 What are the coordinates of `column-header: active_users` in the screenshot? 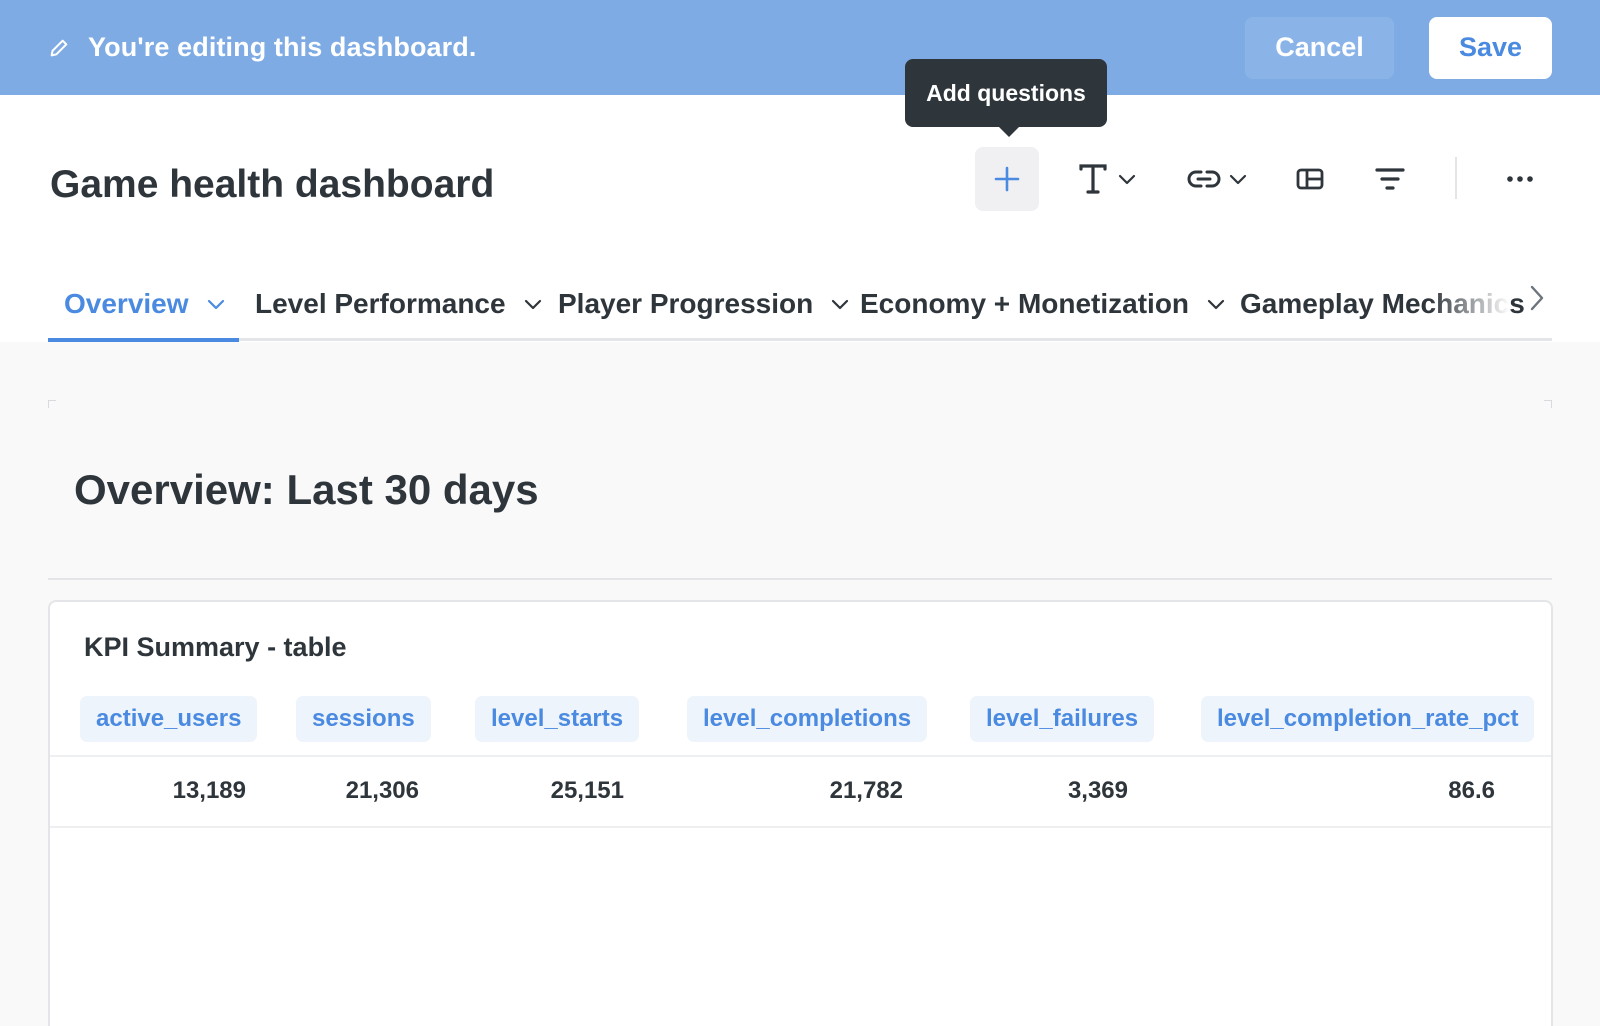 It's located at (169, 719).